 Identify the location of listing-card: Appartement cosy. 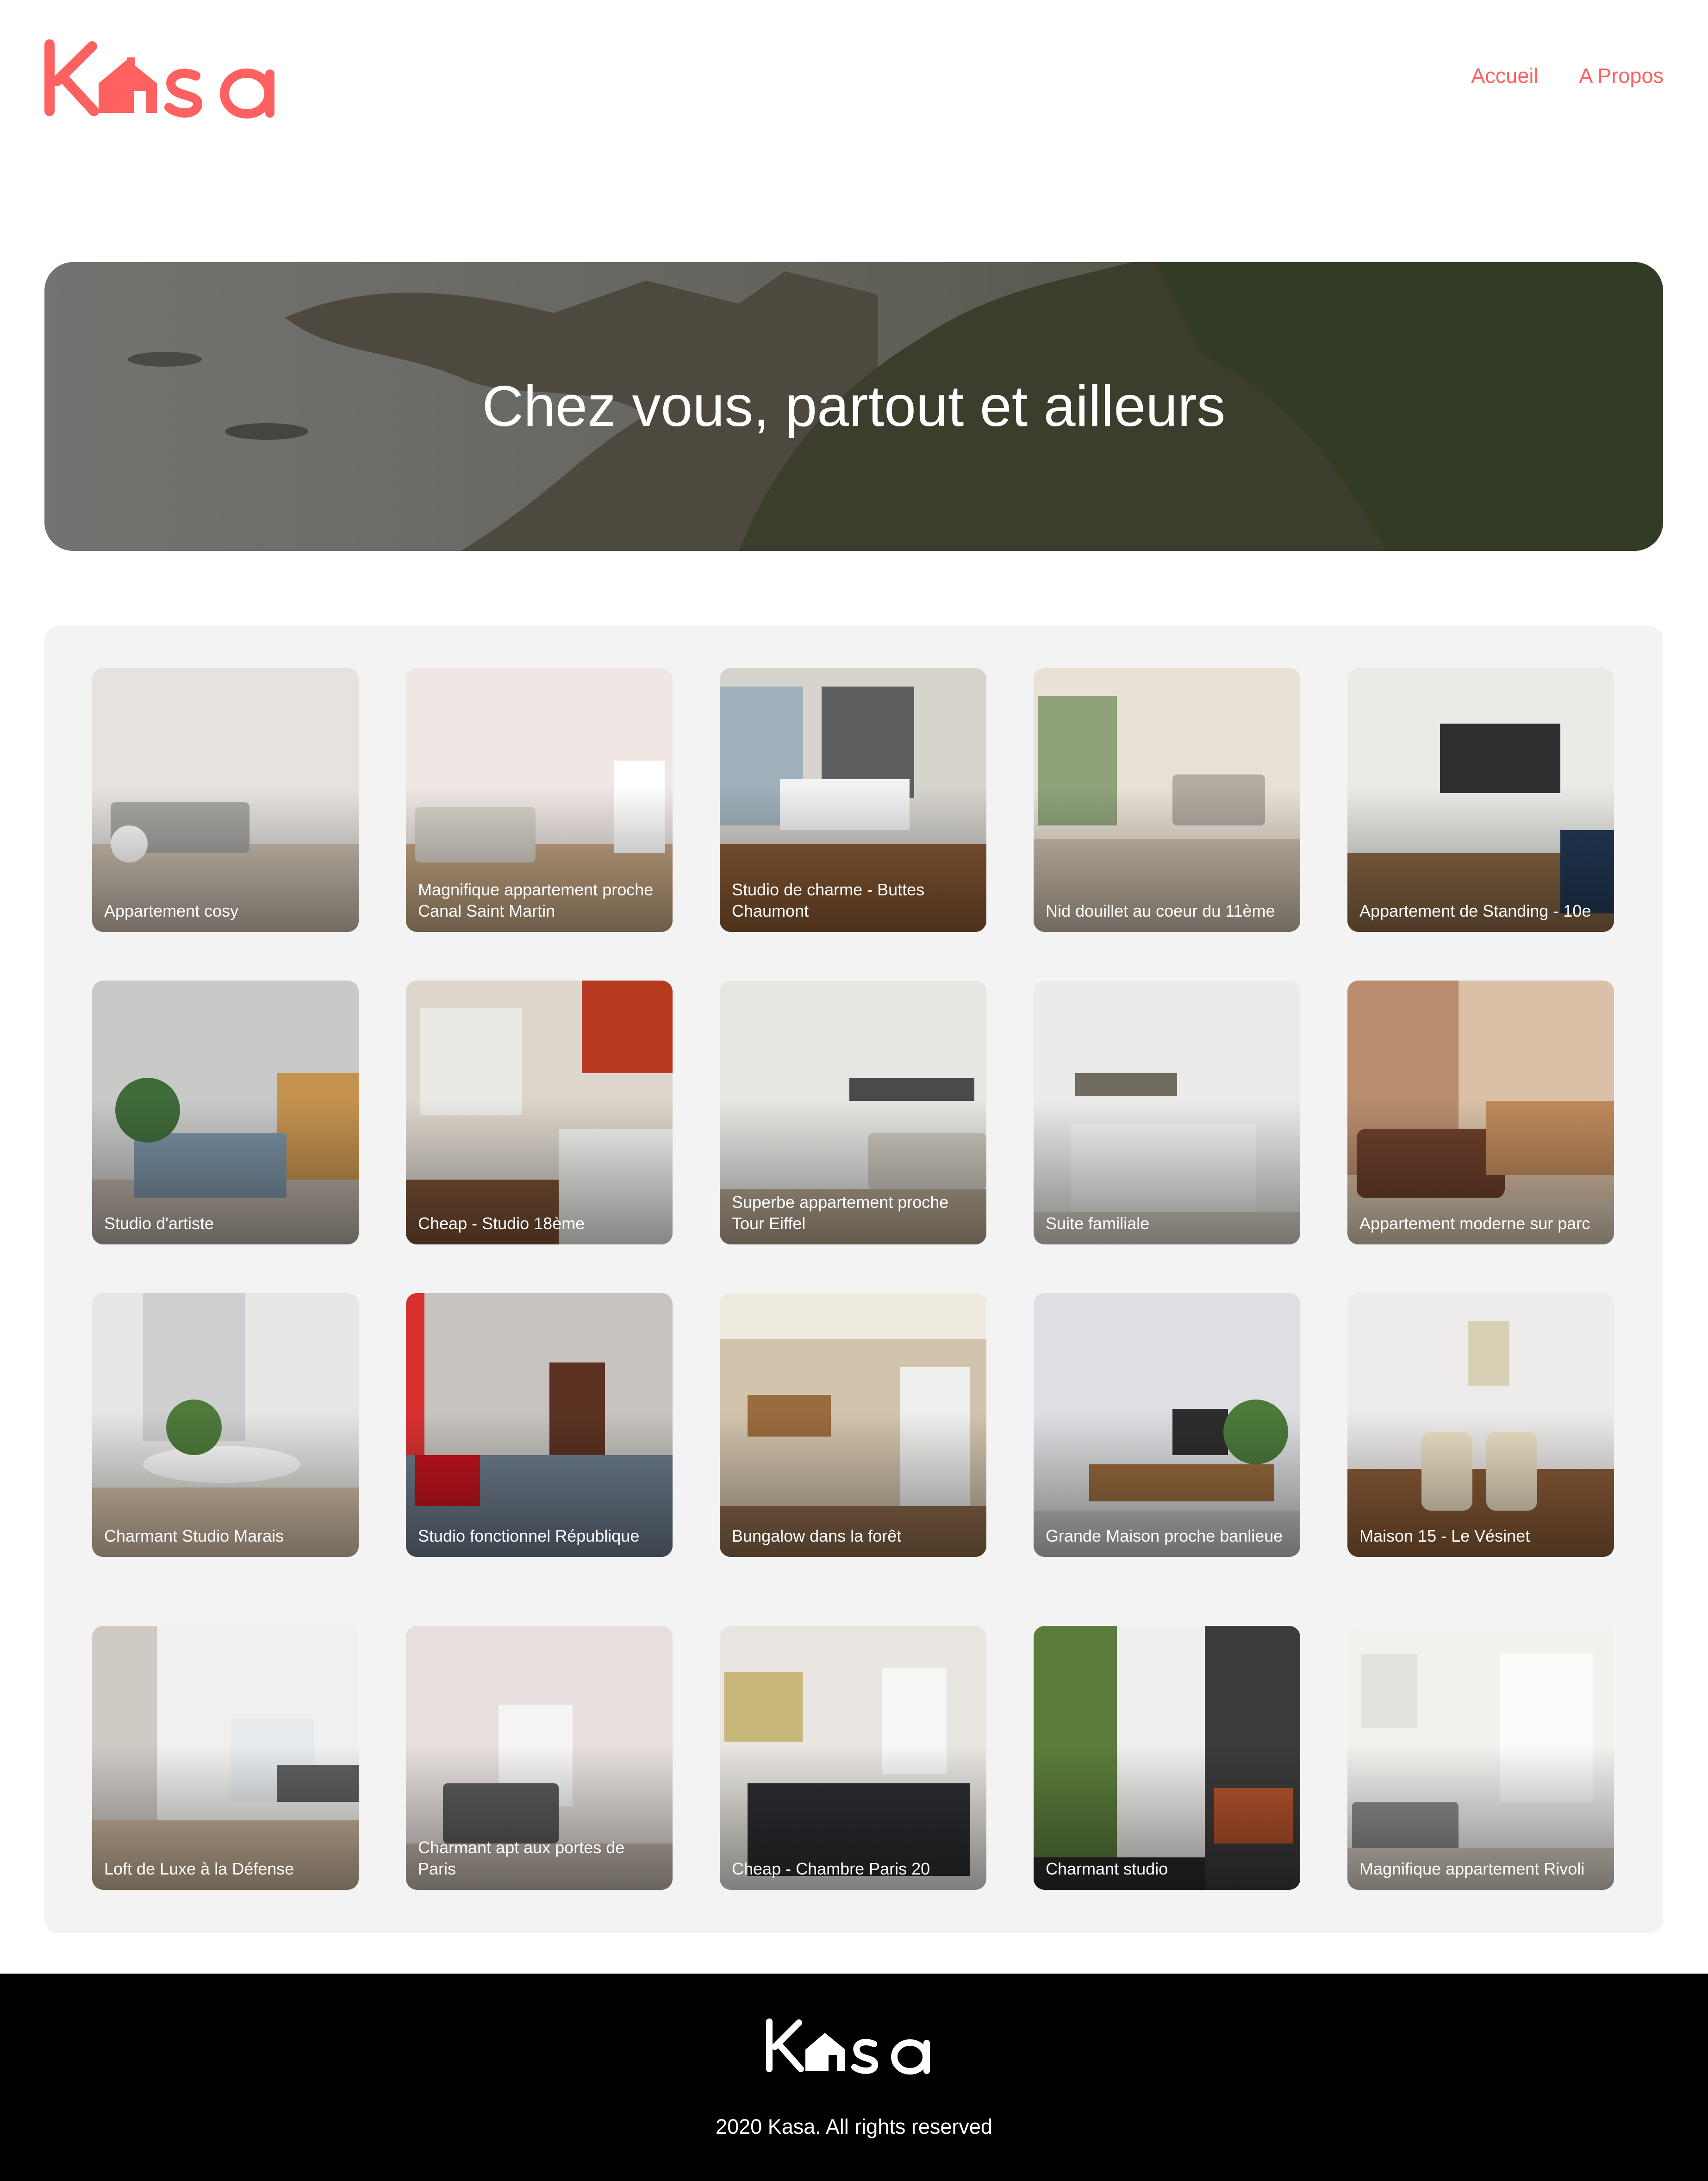
(225, 800).